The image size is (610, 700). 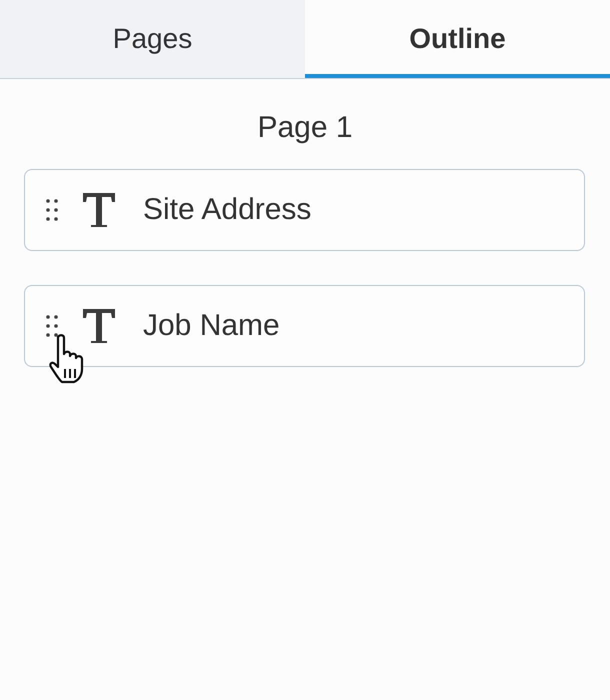 I want to click on outline-item: Site Address, so click(x=304, y=210).